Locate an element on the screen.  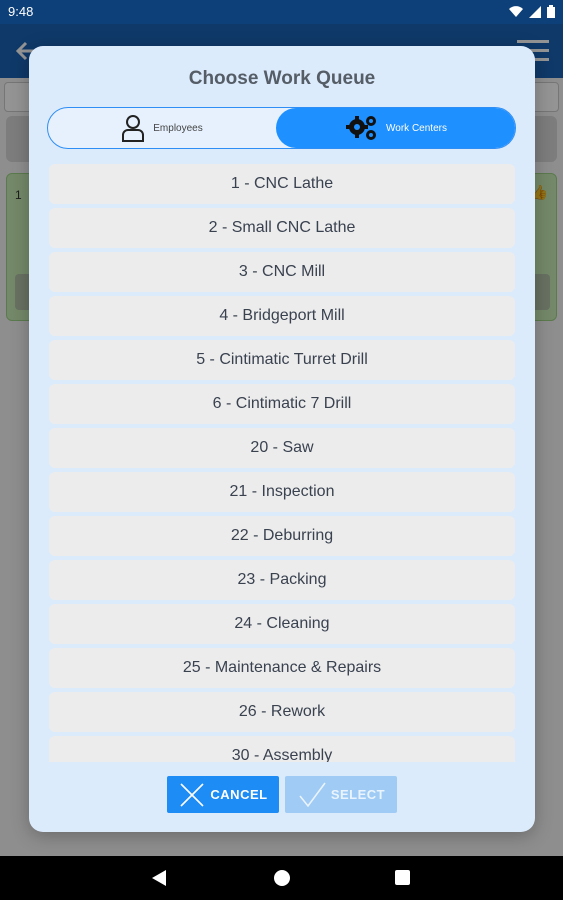
select-button: SELECT is located at coordinates (341, 794).